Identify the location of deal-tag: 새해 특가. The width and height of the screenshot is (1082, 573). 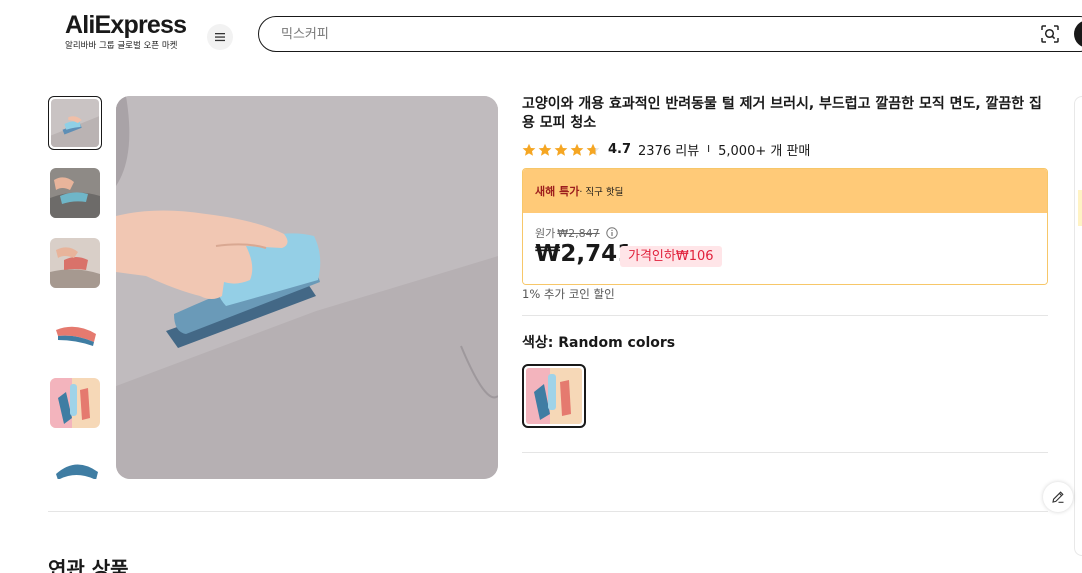
(557, 191).